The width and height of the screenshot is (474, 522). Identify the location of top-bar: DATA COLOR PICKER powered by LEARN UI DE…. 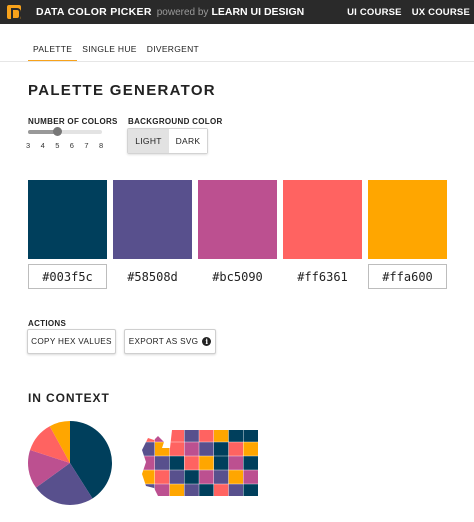
(237, 12).